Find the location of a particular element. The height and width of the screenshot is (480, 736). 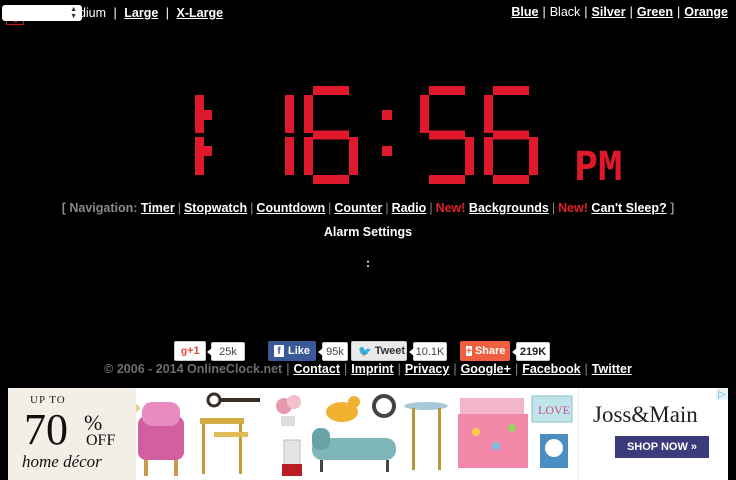

nav-radio-link: Radio is located at coordinates (409, 208).